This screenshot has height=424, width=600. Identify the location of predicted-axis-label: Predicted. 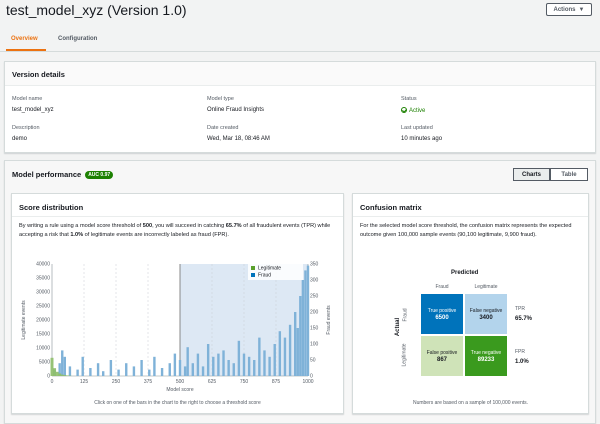
(465, 273).